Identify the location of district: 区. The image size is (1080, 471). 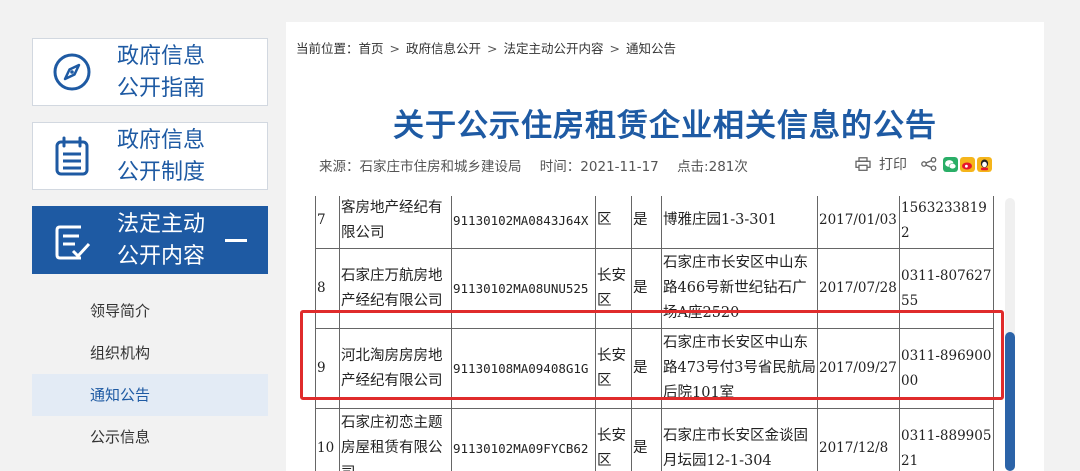
(613, 222).